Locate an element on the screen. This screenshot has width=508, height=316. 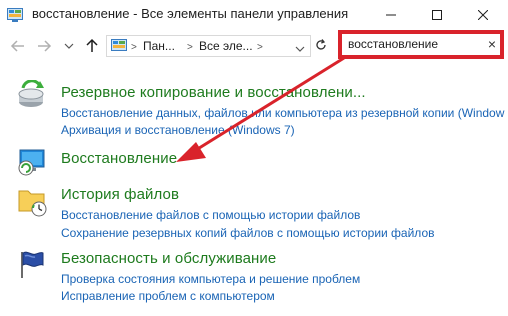
backup-restore-icon is located at coordinates (32, 95).